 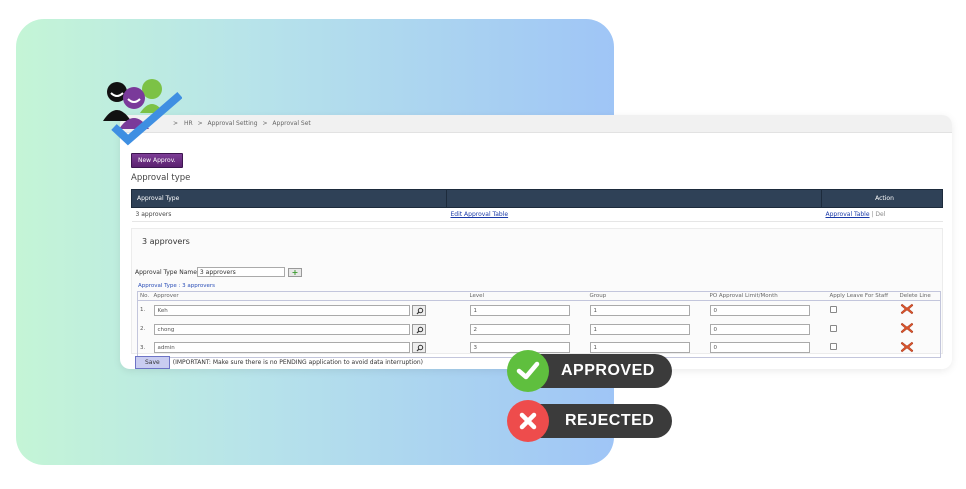 I want to click on breadcrumb-item-approval-set: Approval Set, so click(x=291, y=123).